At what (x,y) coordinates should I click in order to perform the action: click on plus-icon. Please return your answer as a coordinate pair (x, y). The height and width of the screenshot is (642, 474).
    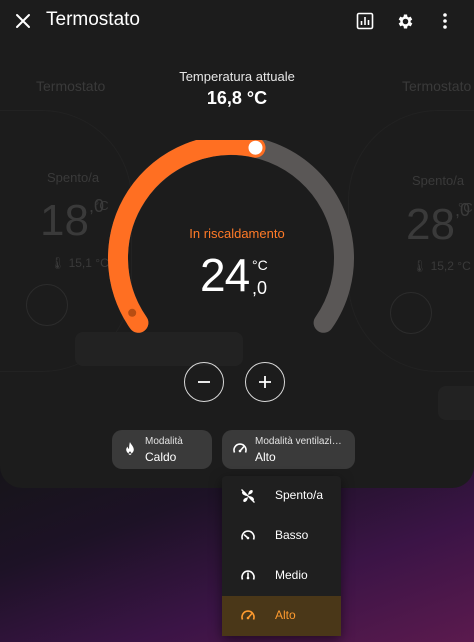
    Looking at the image, I should click on (265, 382).